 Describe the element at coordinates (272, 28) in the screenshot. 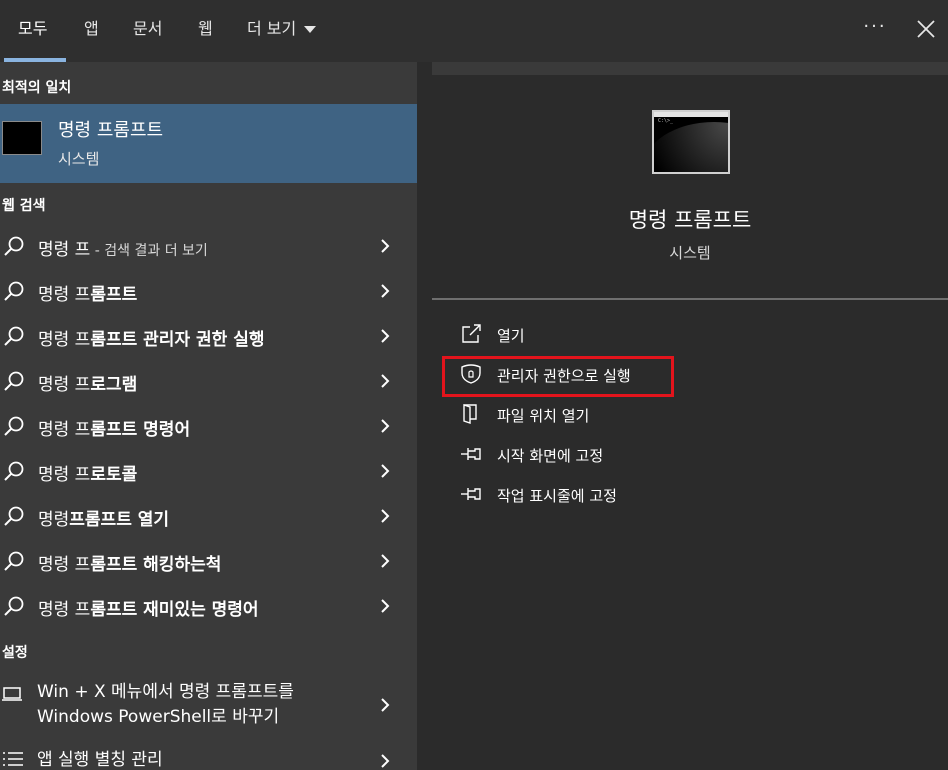

I see `tab-more-label: 더 보기` at that location.